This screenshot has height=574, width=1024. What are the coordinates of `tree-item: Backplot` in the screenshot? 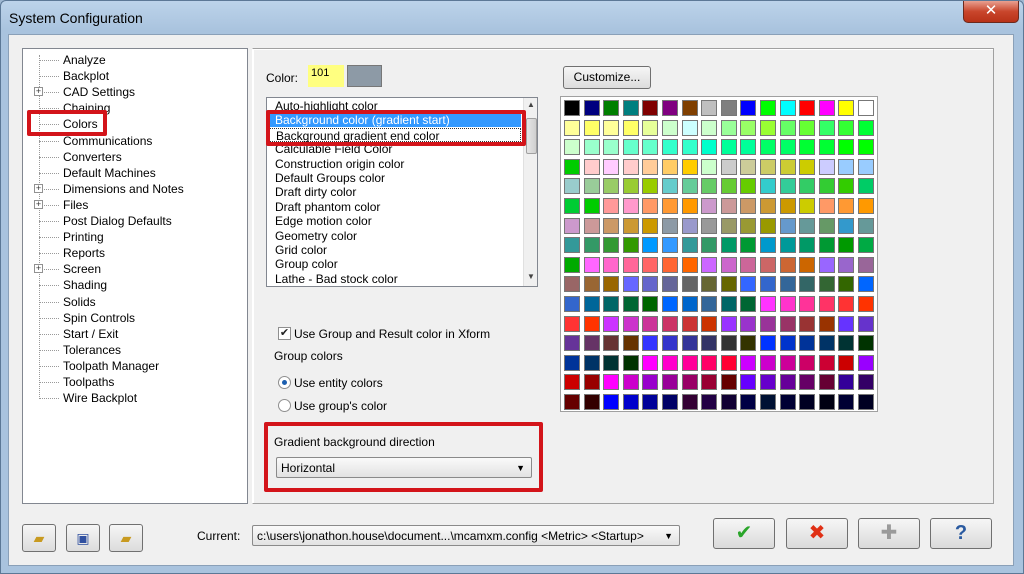 It's located at (133, 76).